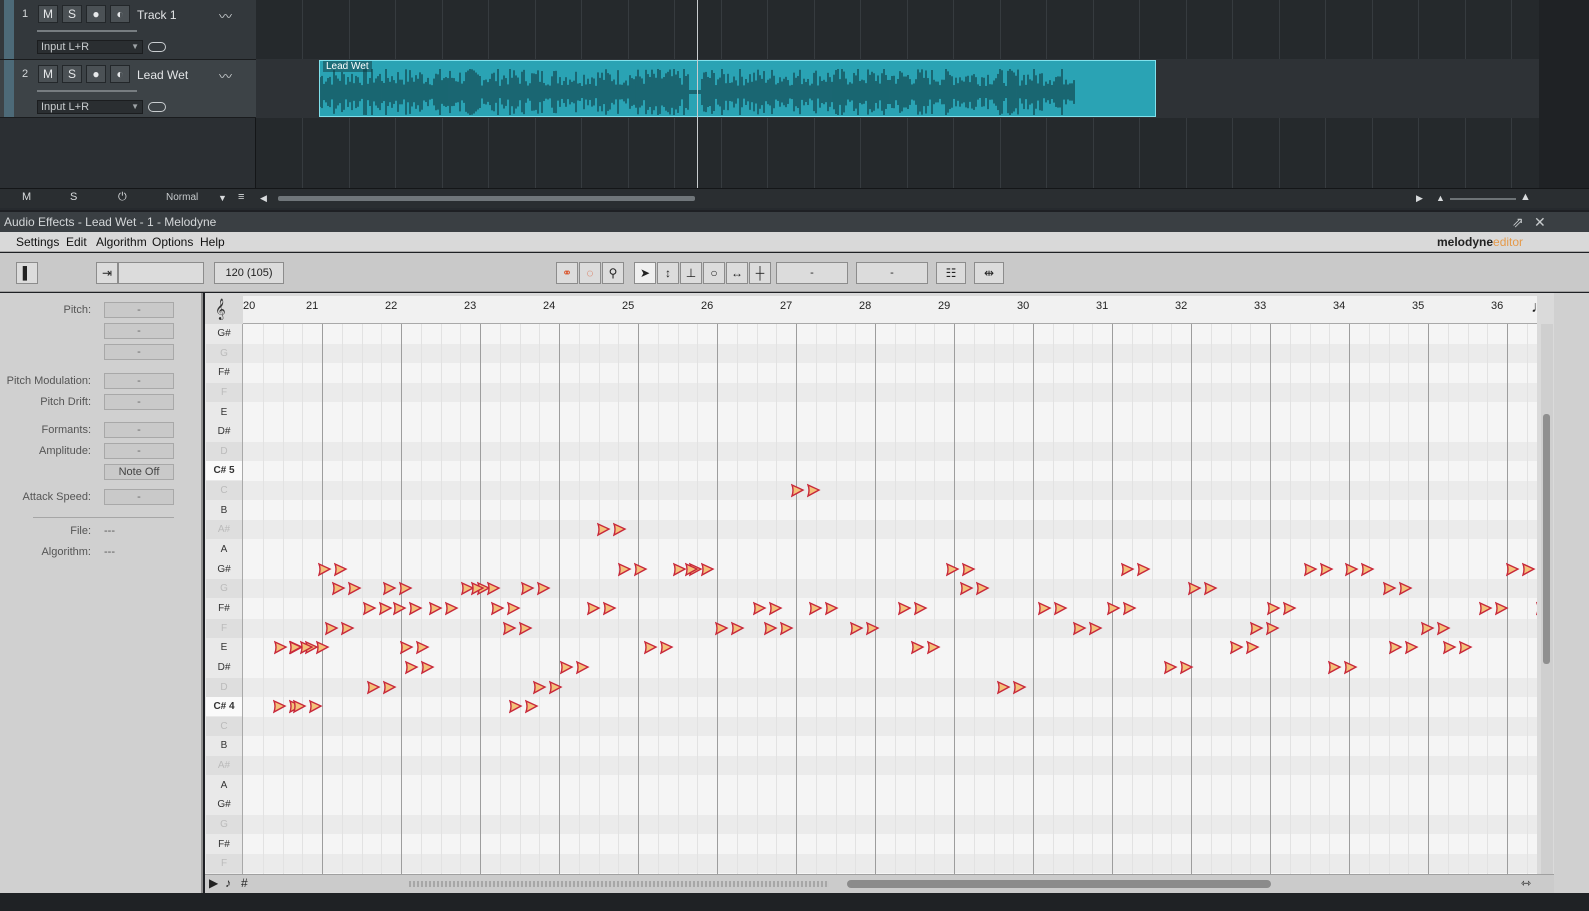 This screenshot has height=911, width=1589. I want to click on pitch-key: A#, so click(224, 765).